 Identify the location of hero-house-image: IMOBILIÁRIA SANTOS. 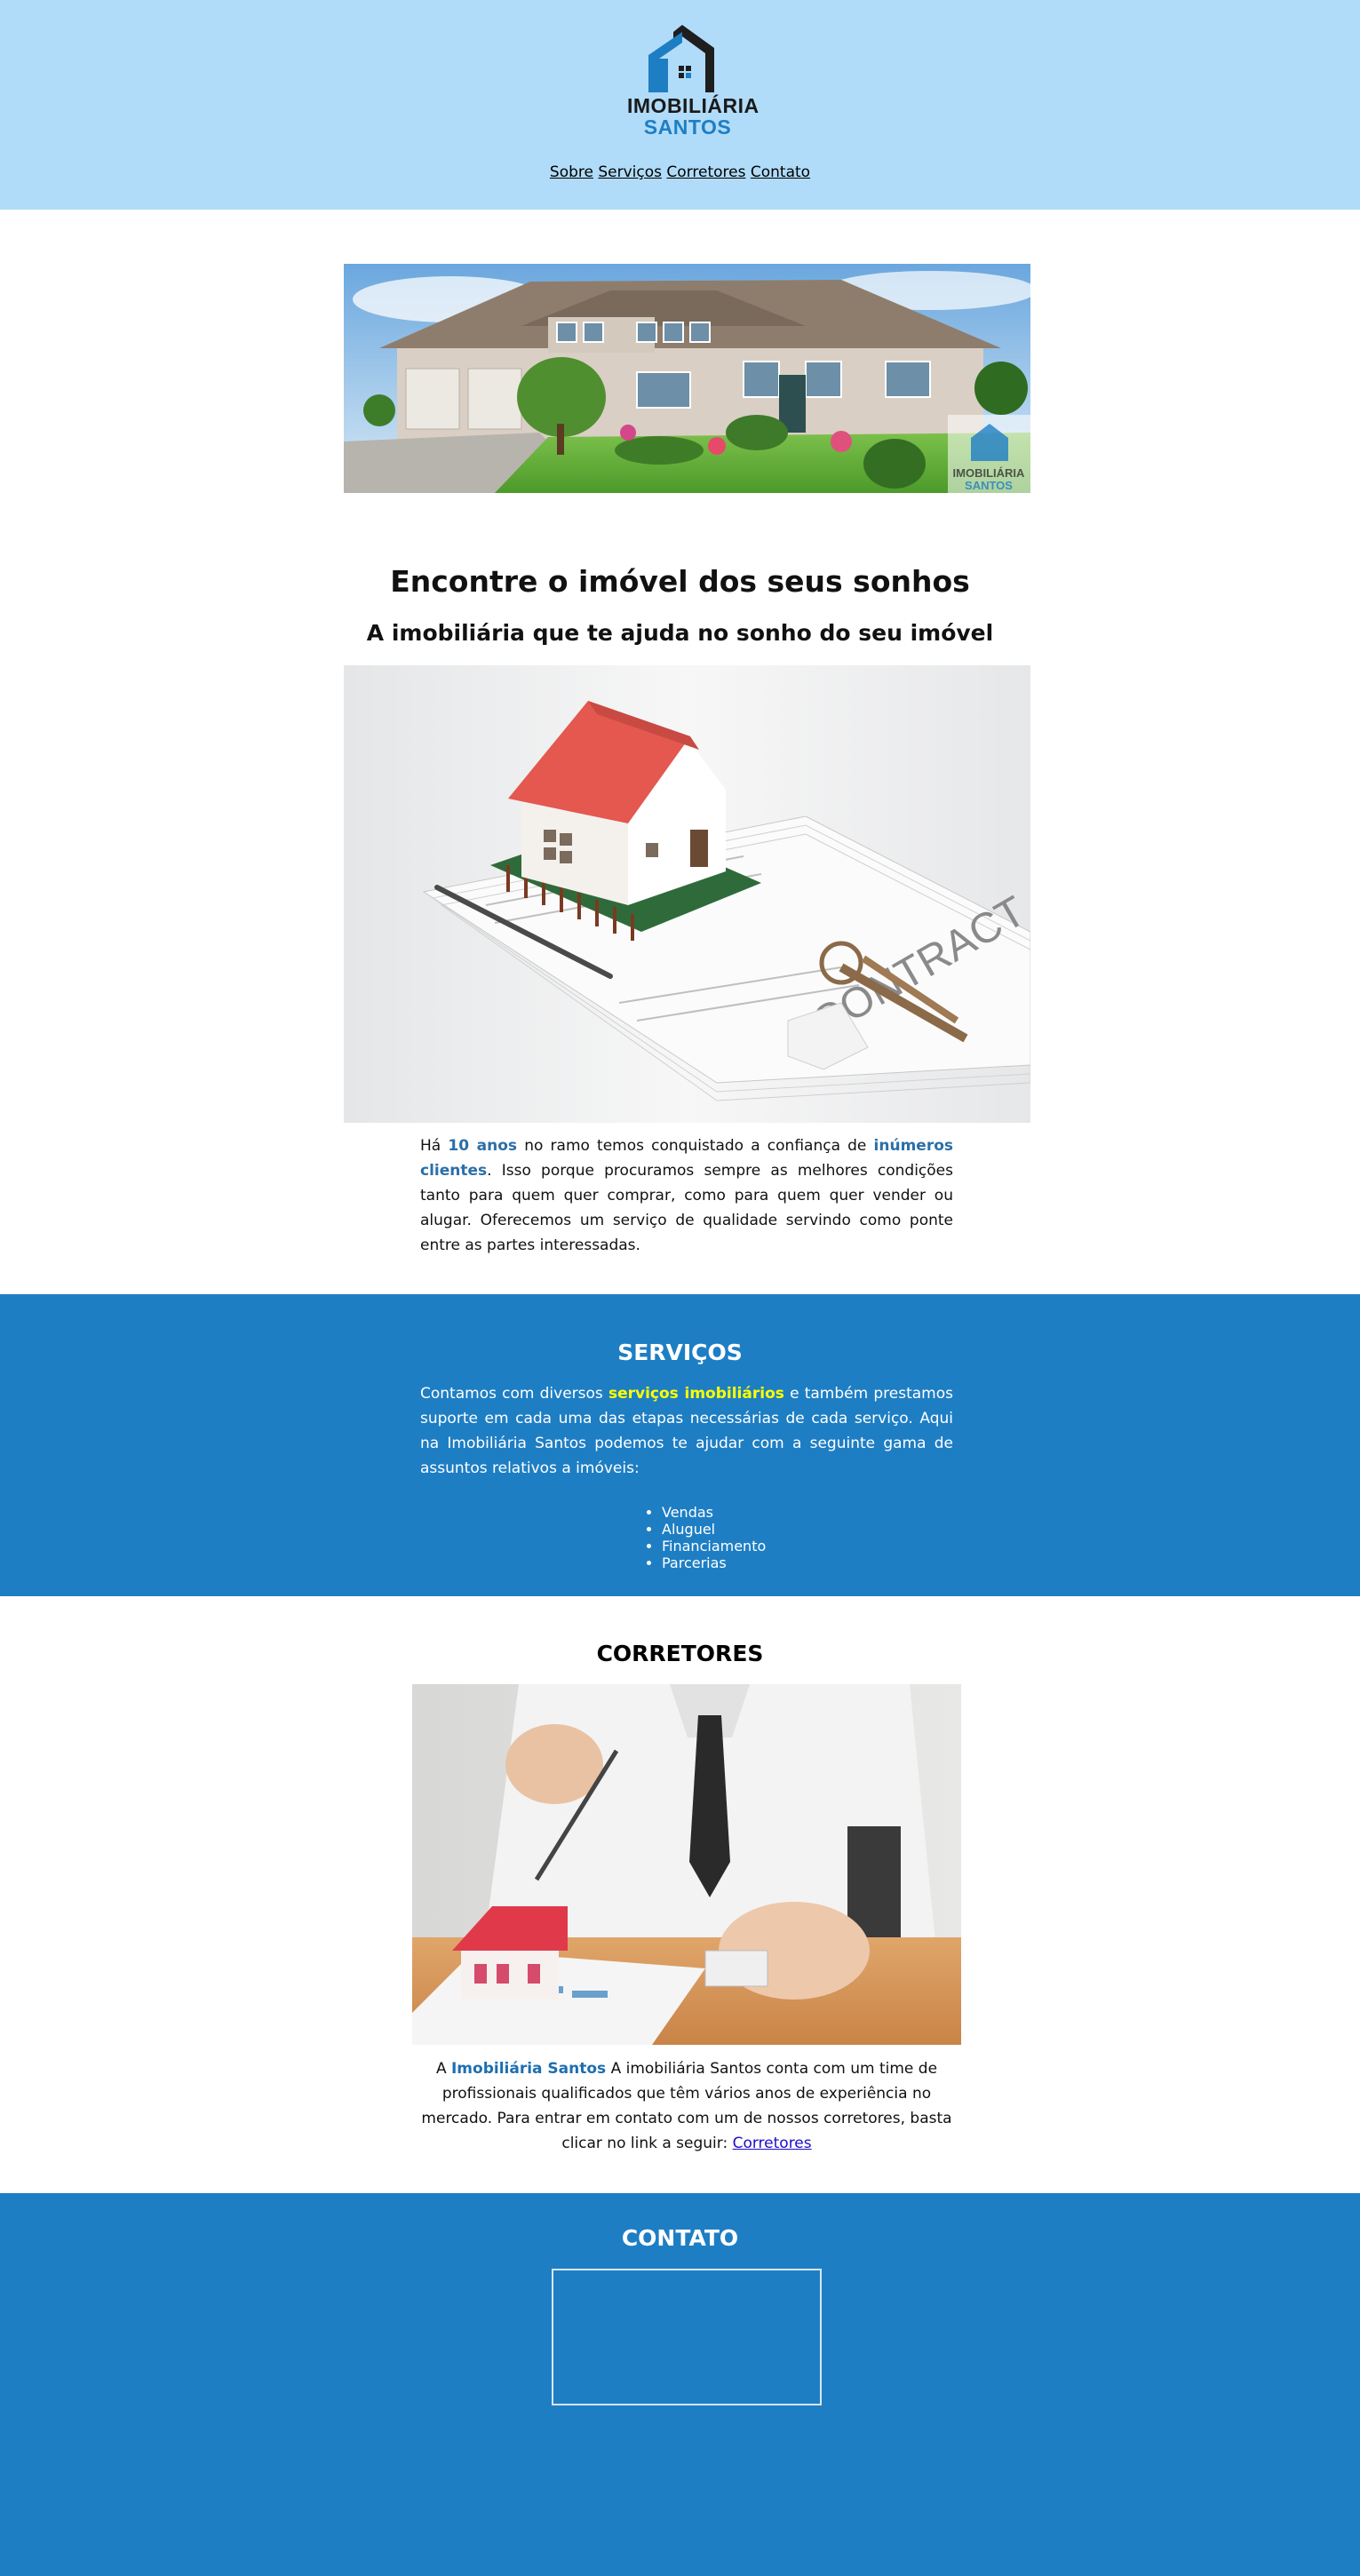
(687, 378).